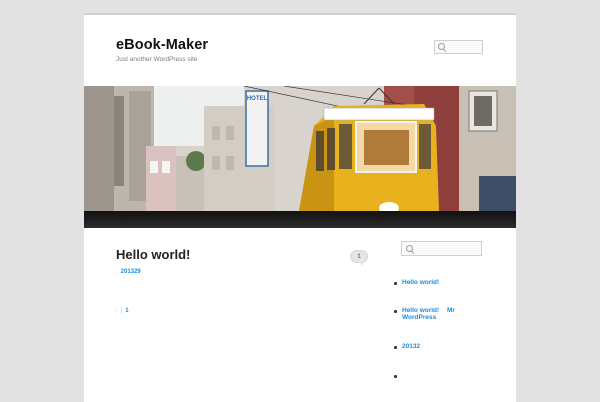 The height and width of the screenshot is (402, 600). Describe the element at coordinates (441, 248) in the screenshot. I see `sidebar-search-input` at that location.